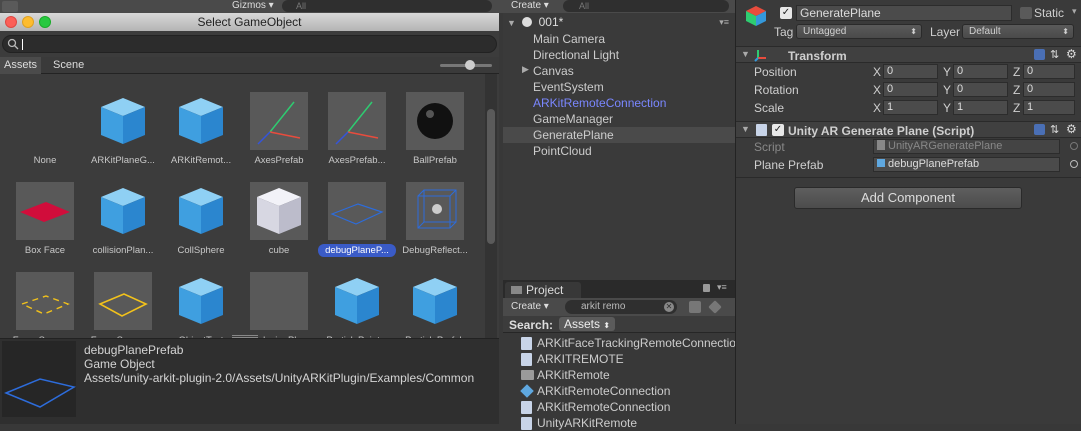 The height and width of the screenshot is (431, 1081). What do you see at coordinates (45, 129) in the screenshot?
I see `asset-grid-item: None` at bounding box center [45, 129].